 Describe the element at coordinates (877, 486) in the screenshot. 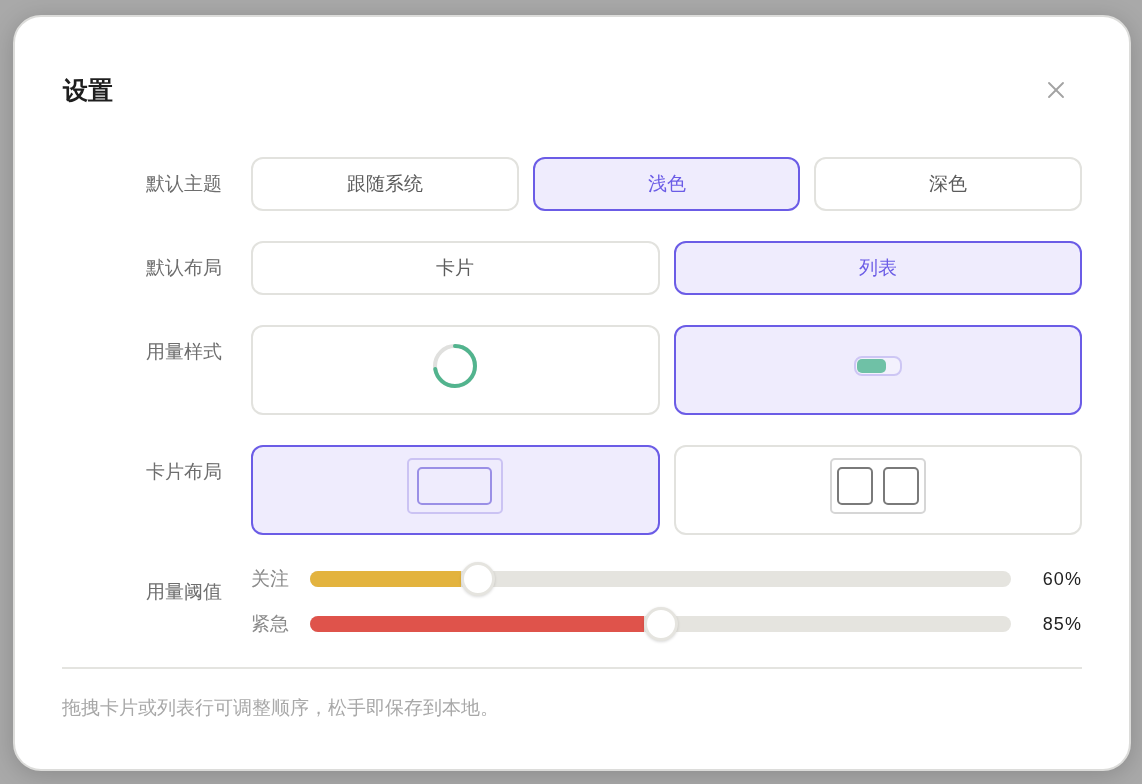

I see `two-card-layout-icon` at that location.